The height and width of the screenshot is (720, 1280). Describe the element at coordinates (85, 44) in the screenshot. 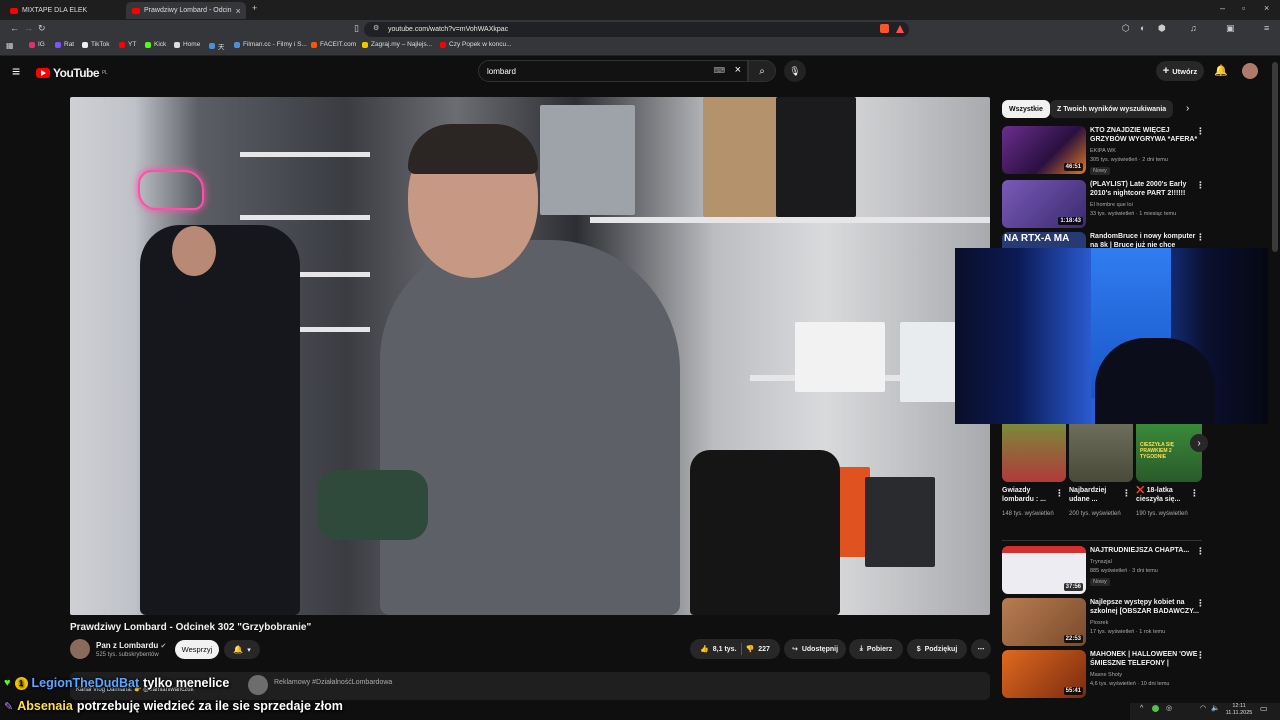

I see `tiktok-icon` at that location.